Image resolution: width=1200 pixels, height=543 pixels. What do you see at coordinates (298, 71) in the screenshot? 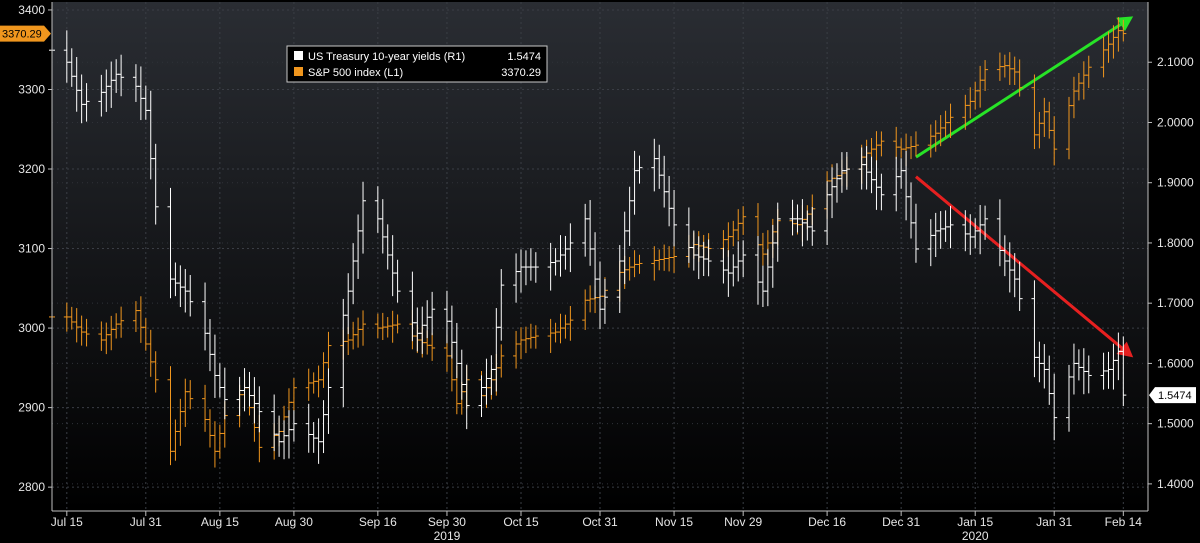
I see `legend-swatch-spx` at bounding box center [298, 71].